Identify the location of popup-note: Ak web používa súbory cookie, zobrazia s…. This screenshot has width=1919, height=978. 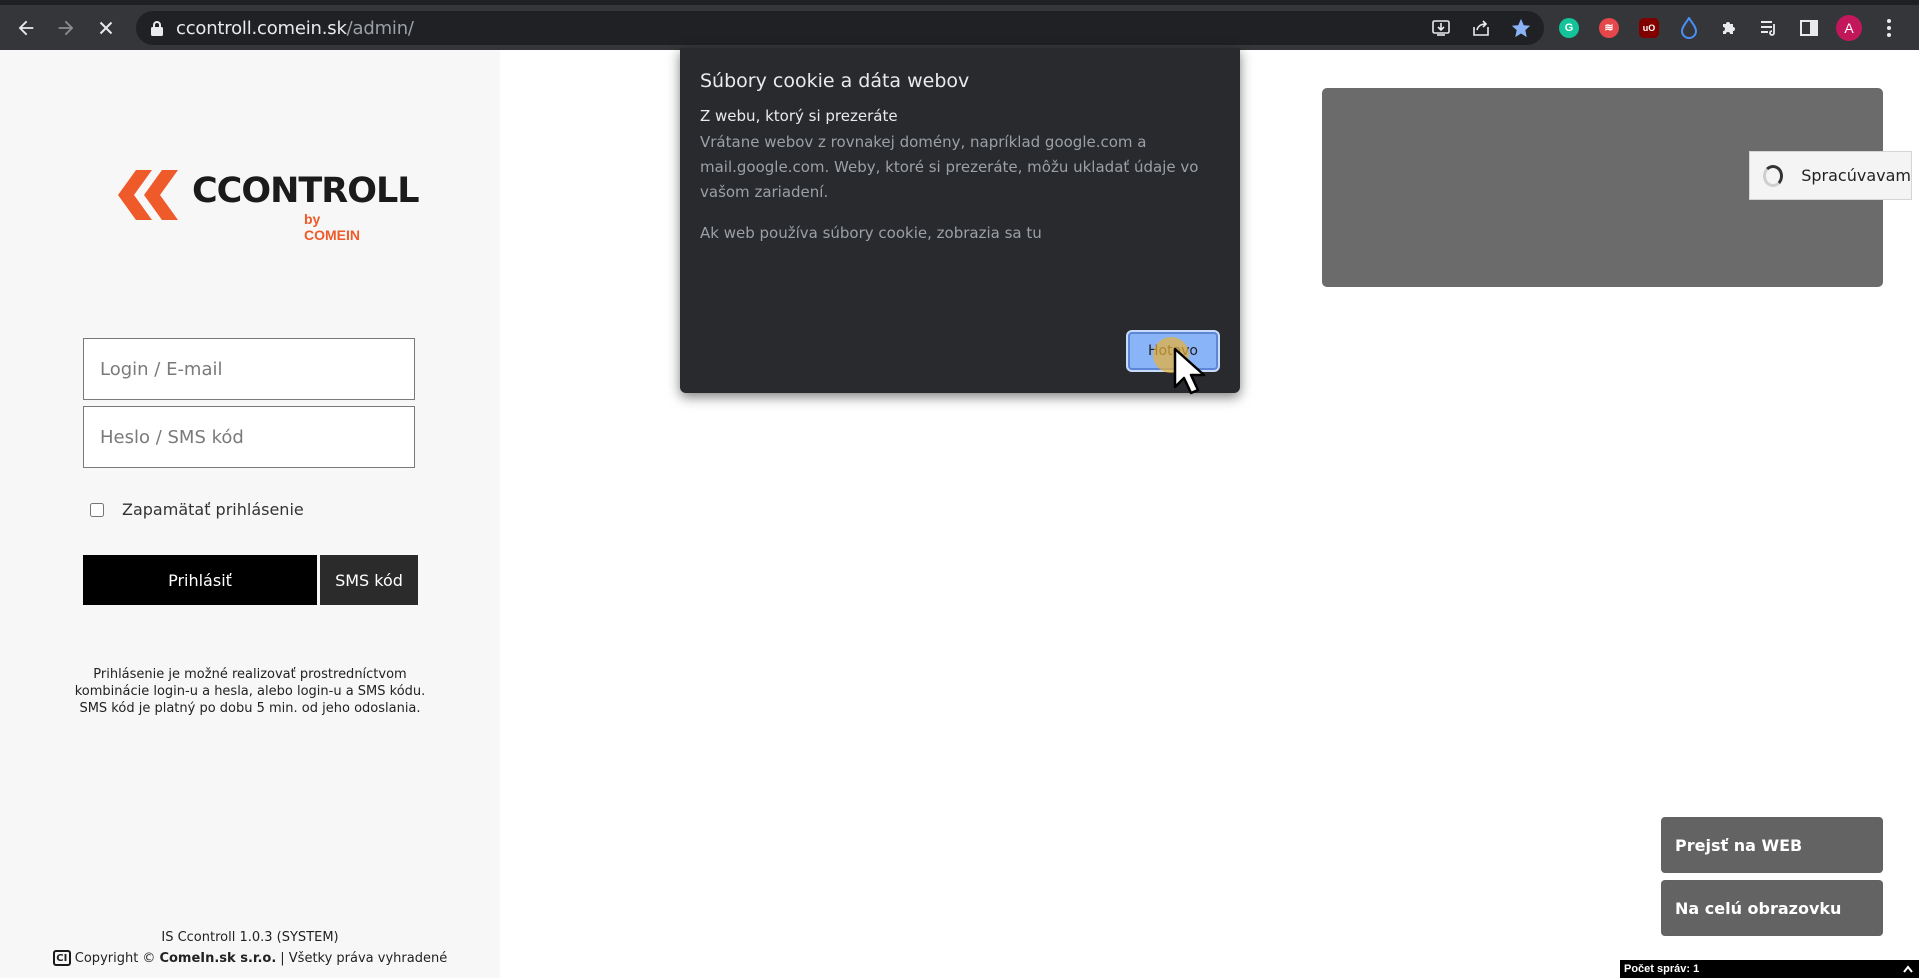
(871, 233).